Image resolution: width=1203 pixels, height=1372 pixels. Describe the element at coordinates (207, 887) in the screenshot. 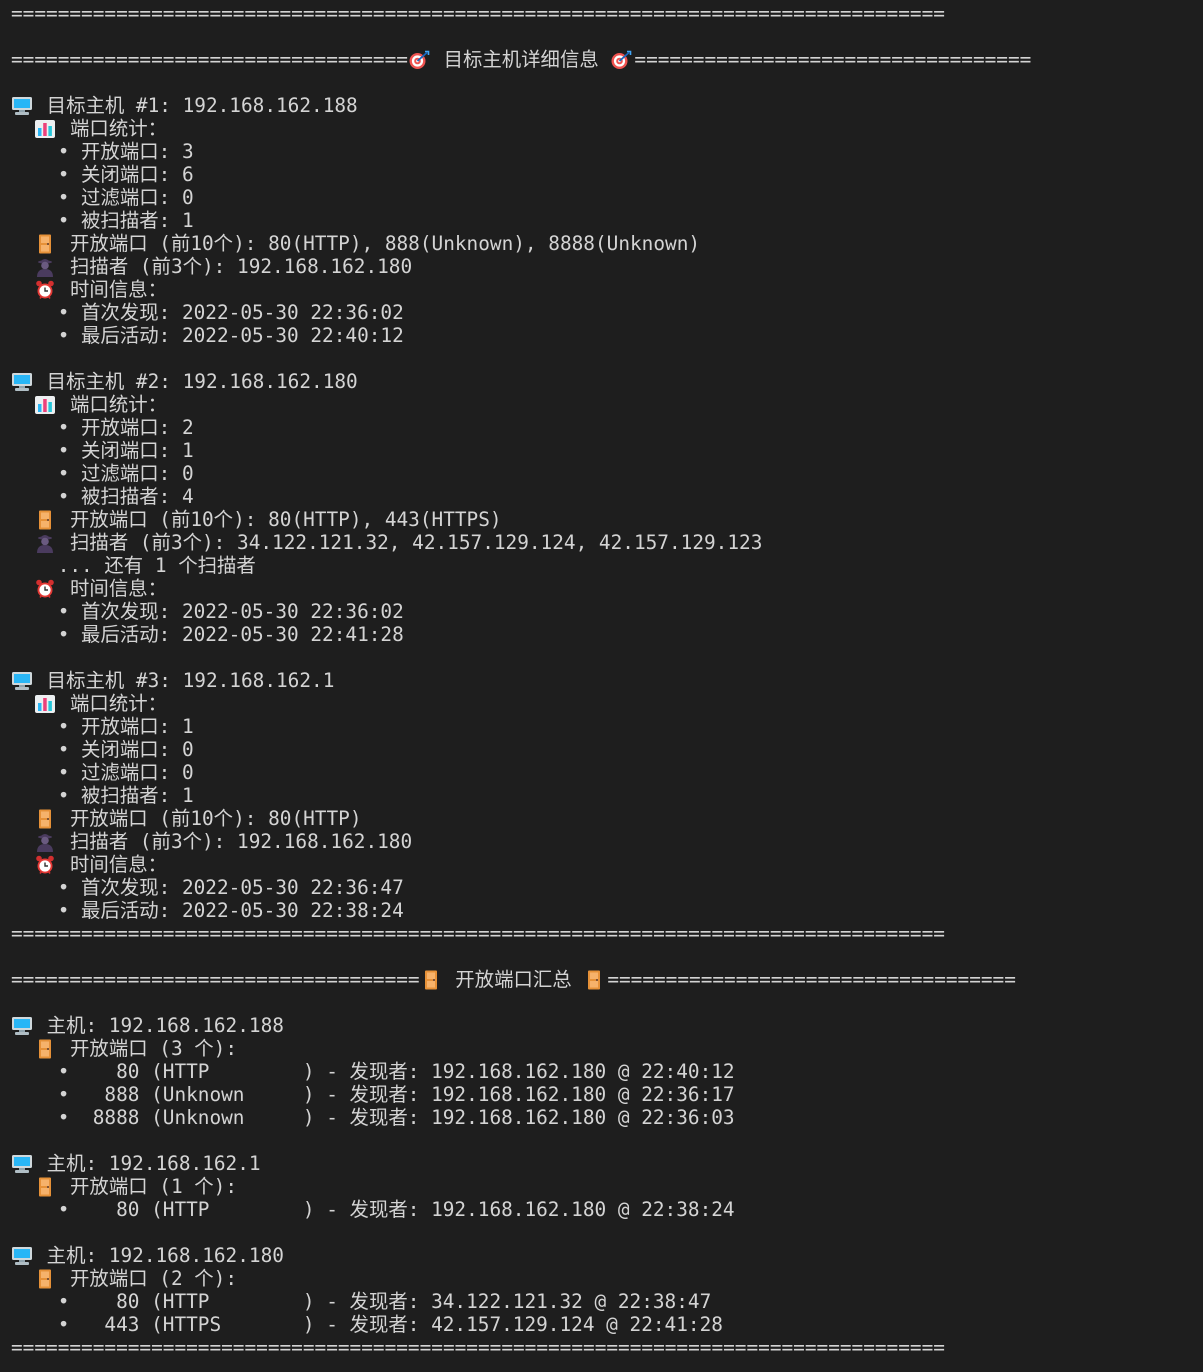

I see `line-text: • 首次发现: 2022-05-30 22:36:47` at that location.